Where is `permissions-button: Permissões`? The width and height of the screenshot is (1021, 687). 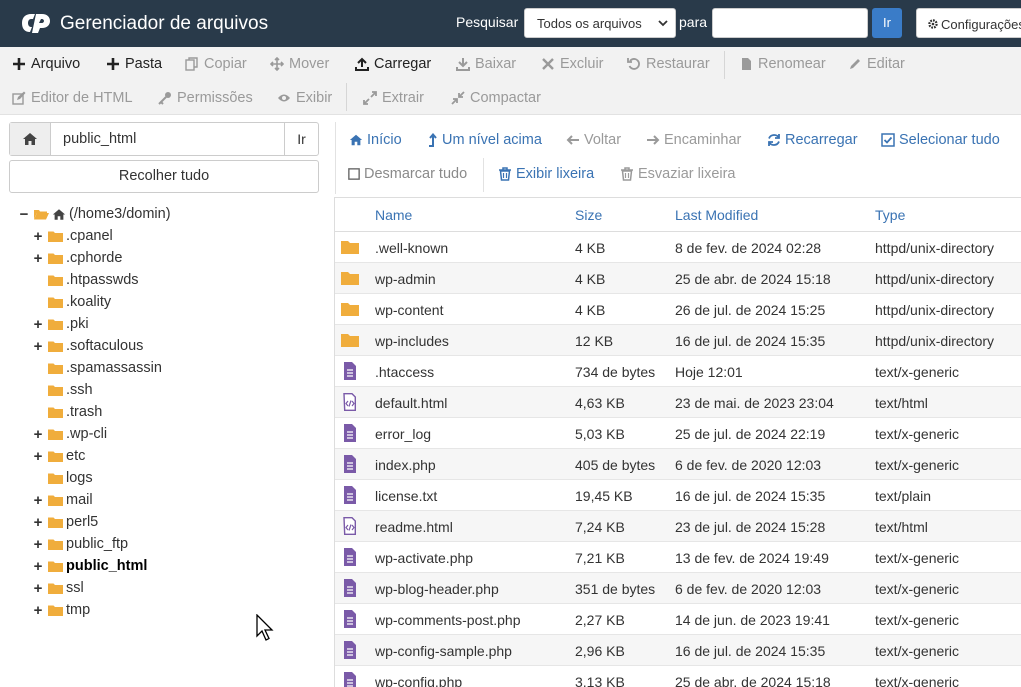 permissions-button: Permissões is located at coordinates (205, 98).